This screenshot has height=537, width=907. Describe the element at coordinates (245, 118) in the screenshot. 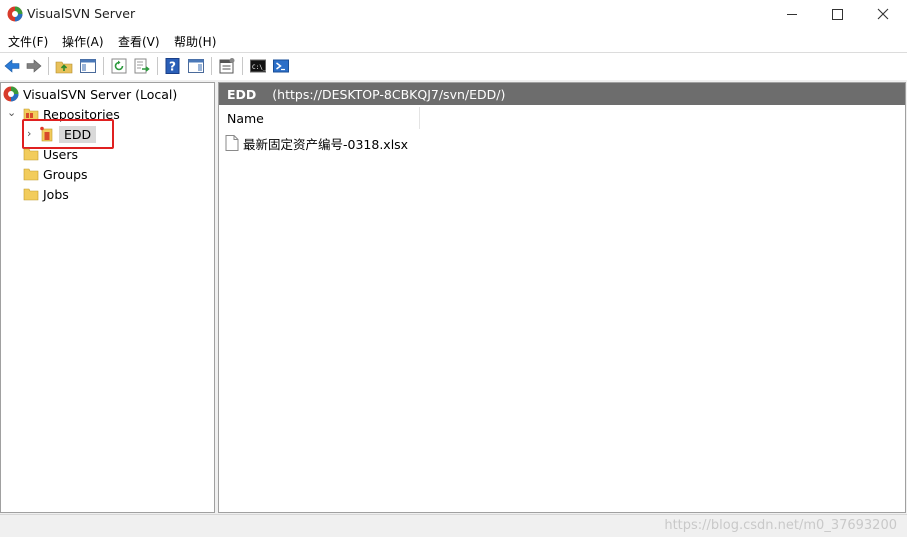

I see `column-header-label: Name` at that location.